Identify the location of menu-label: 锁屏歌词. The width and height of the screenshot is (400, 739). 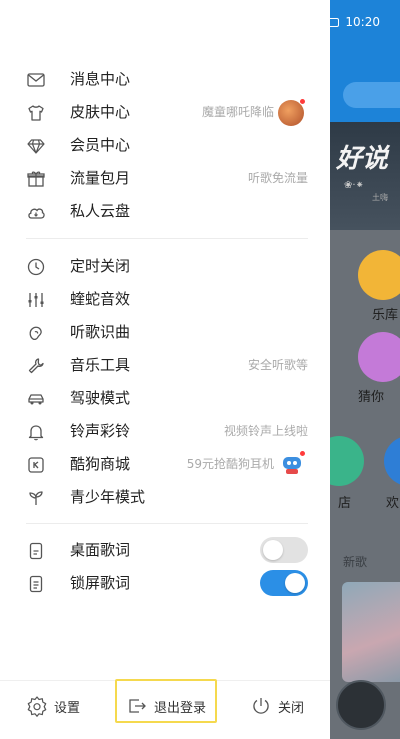
(100, 583).